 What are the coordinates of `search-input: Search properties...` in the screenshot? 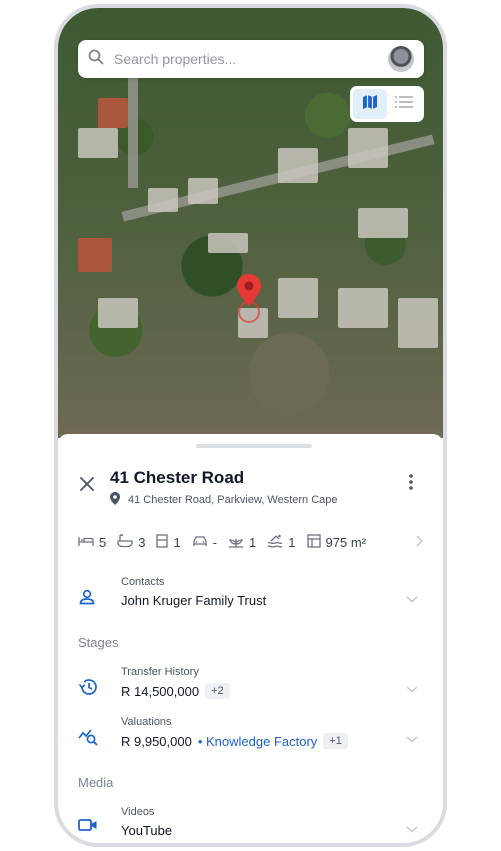 It's located at (251, 59).